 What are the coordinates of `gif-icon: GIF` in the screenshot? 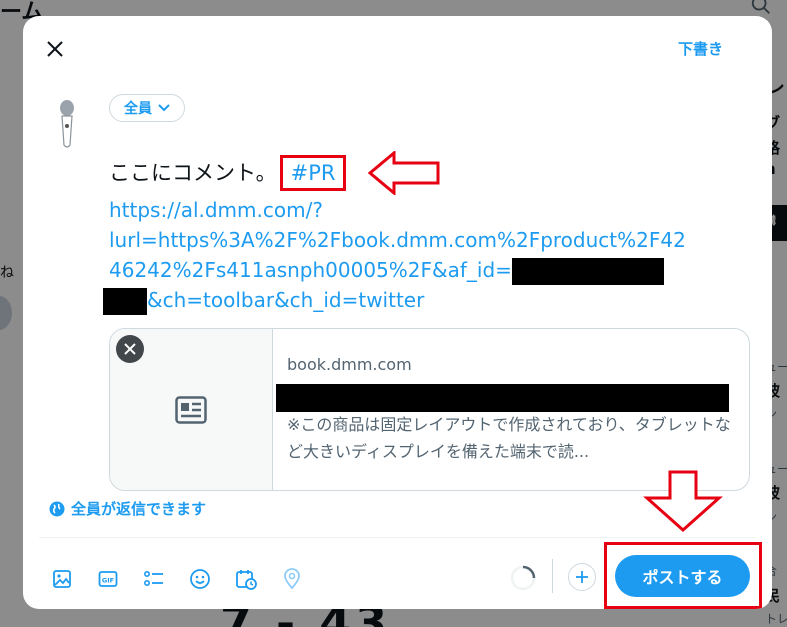 It's located at (108, 579).